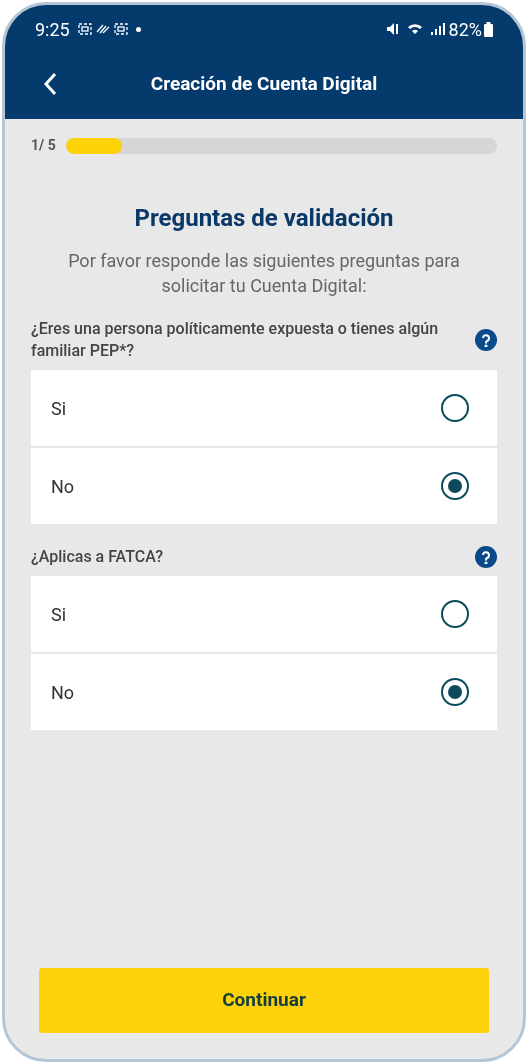 The height and width of the screenshot is (1064, 528). Describe the element at coordinates (98, 557) in the screenshot. I see `question-text: ¿Aplicas a FATCA?` at that location.